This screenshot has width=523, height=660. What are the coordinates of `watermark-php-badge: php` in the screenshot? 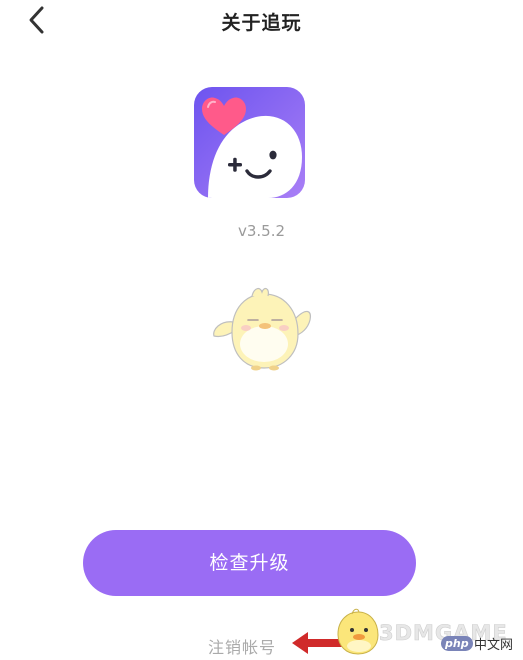 It's located at (457, 643).